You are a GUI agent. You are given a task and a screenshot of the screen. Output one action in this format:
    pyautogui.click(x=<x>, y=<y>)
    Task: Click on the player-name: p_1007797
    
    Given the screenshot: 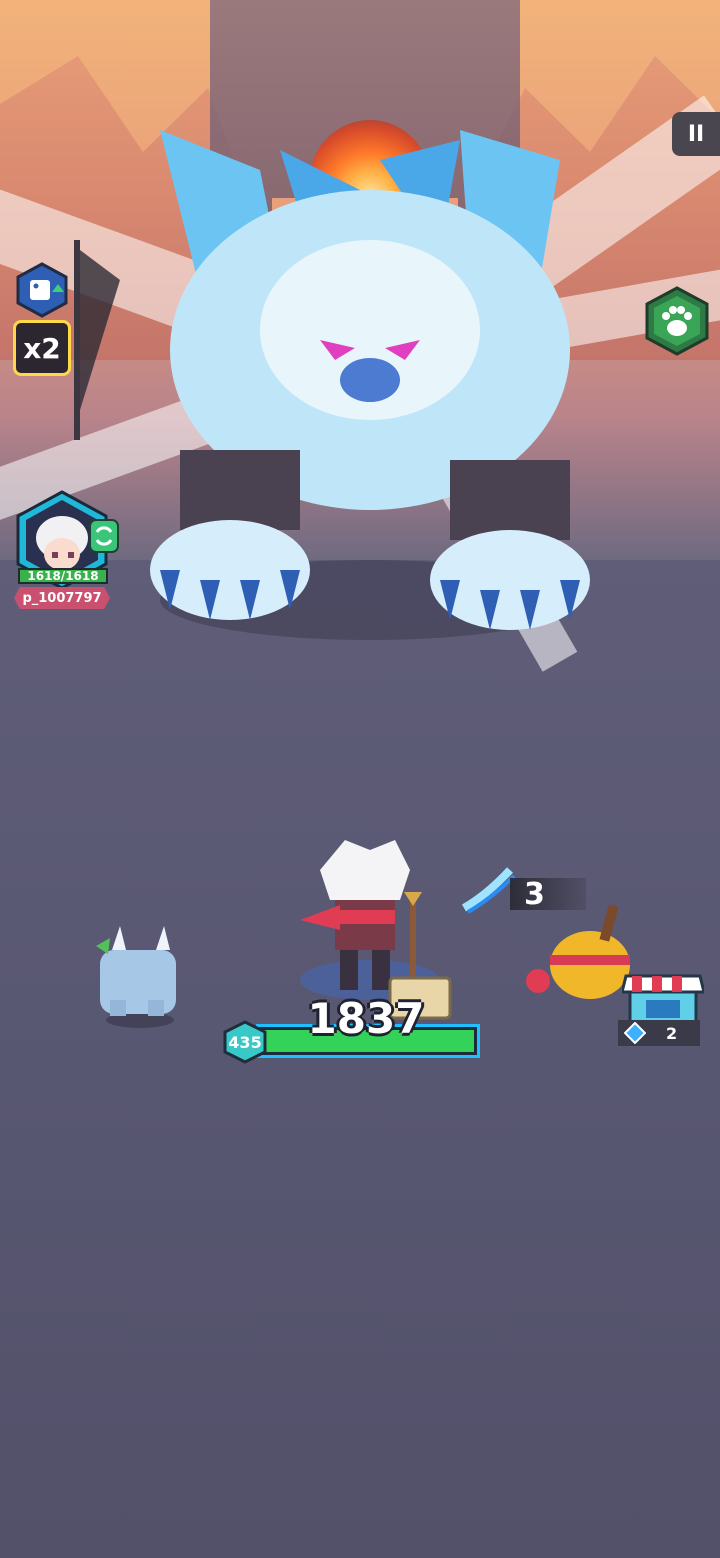 What is the action you would take?
    pyautogui.click(x=62, y=598)
    